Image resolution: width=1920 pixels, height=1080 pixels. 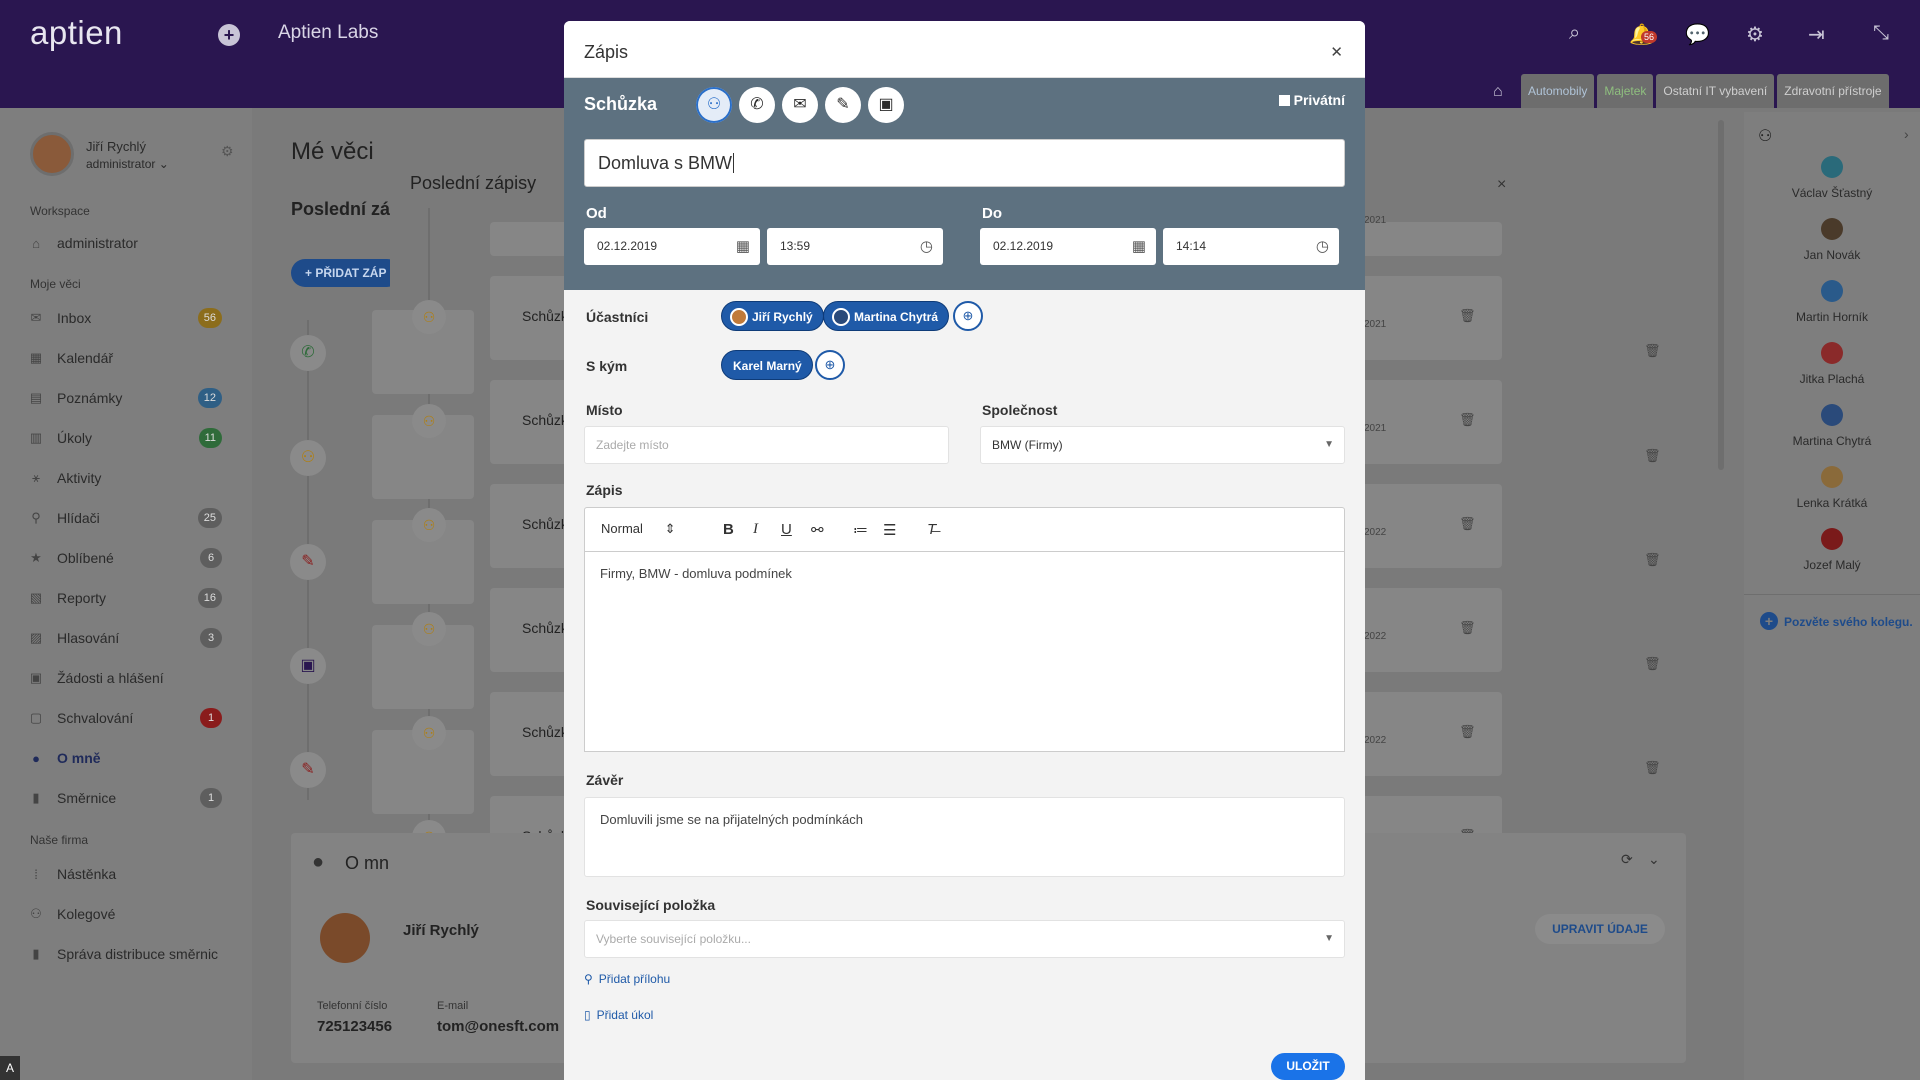 I want to click on sidebar-item-calendar: ▦ Kalendář, so click(x=128, y=358).